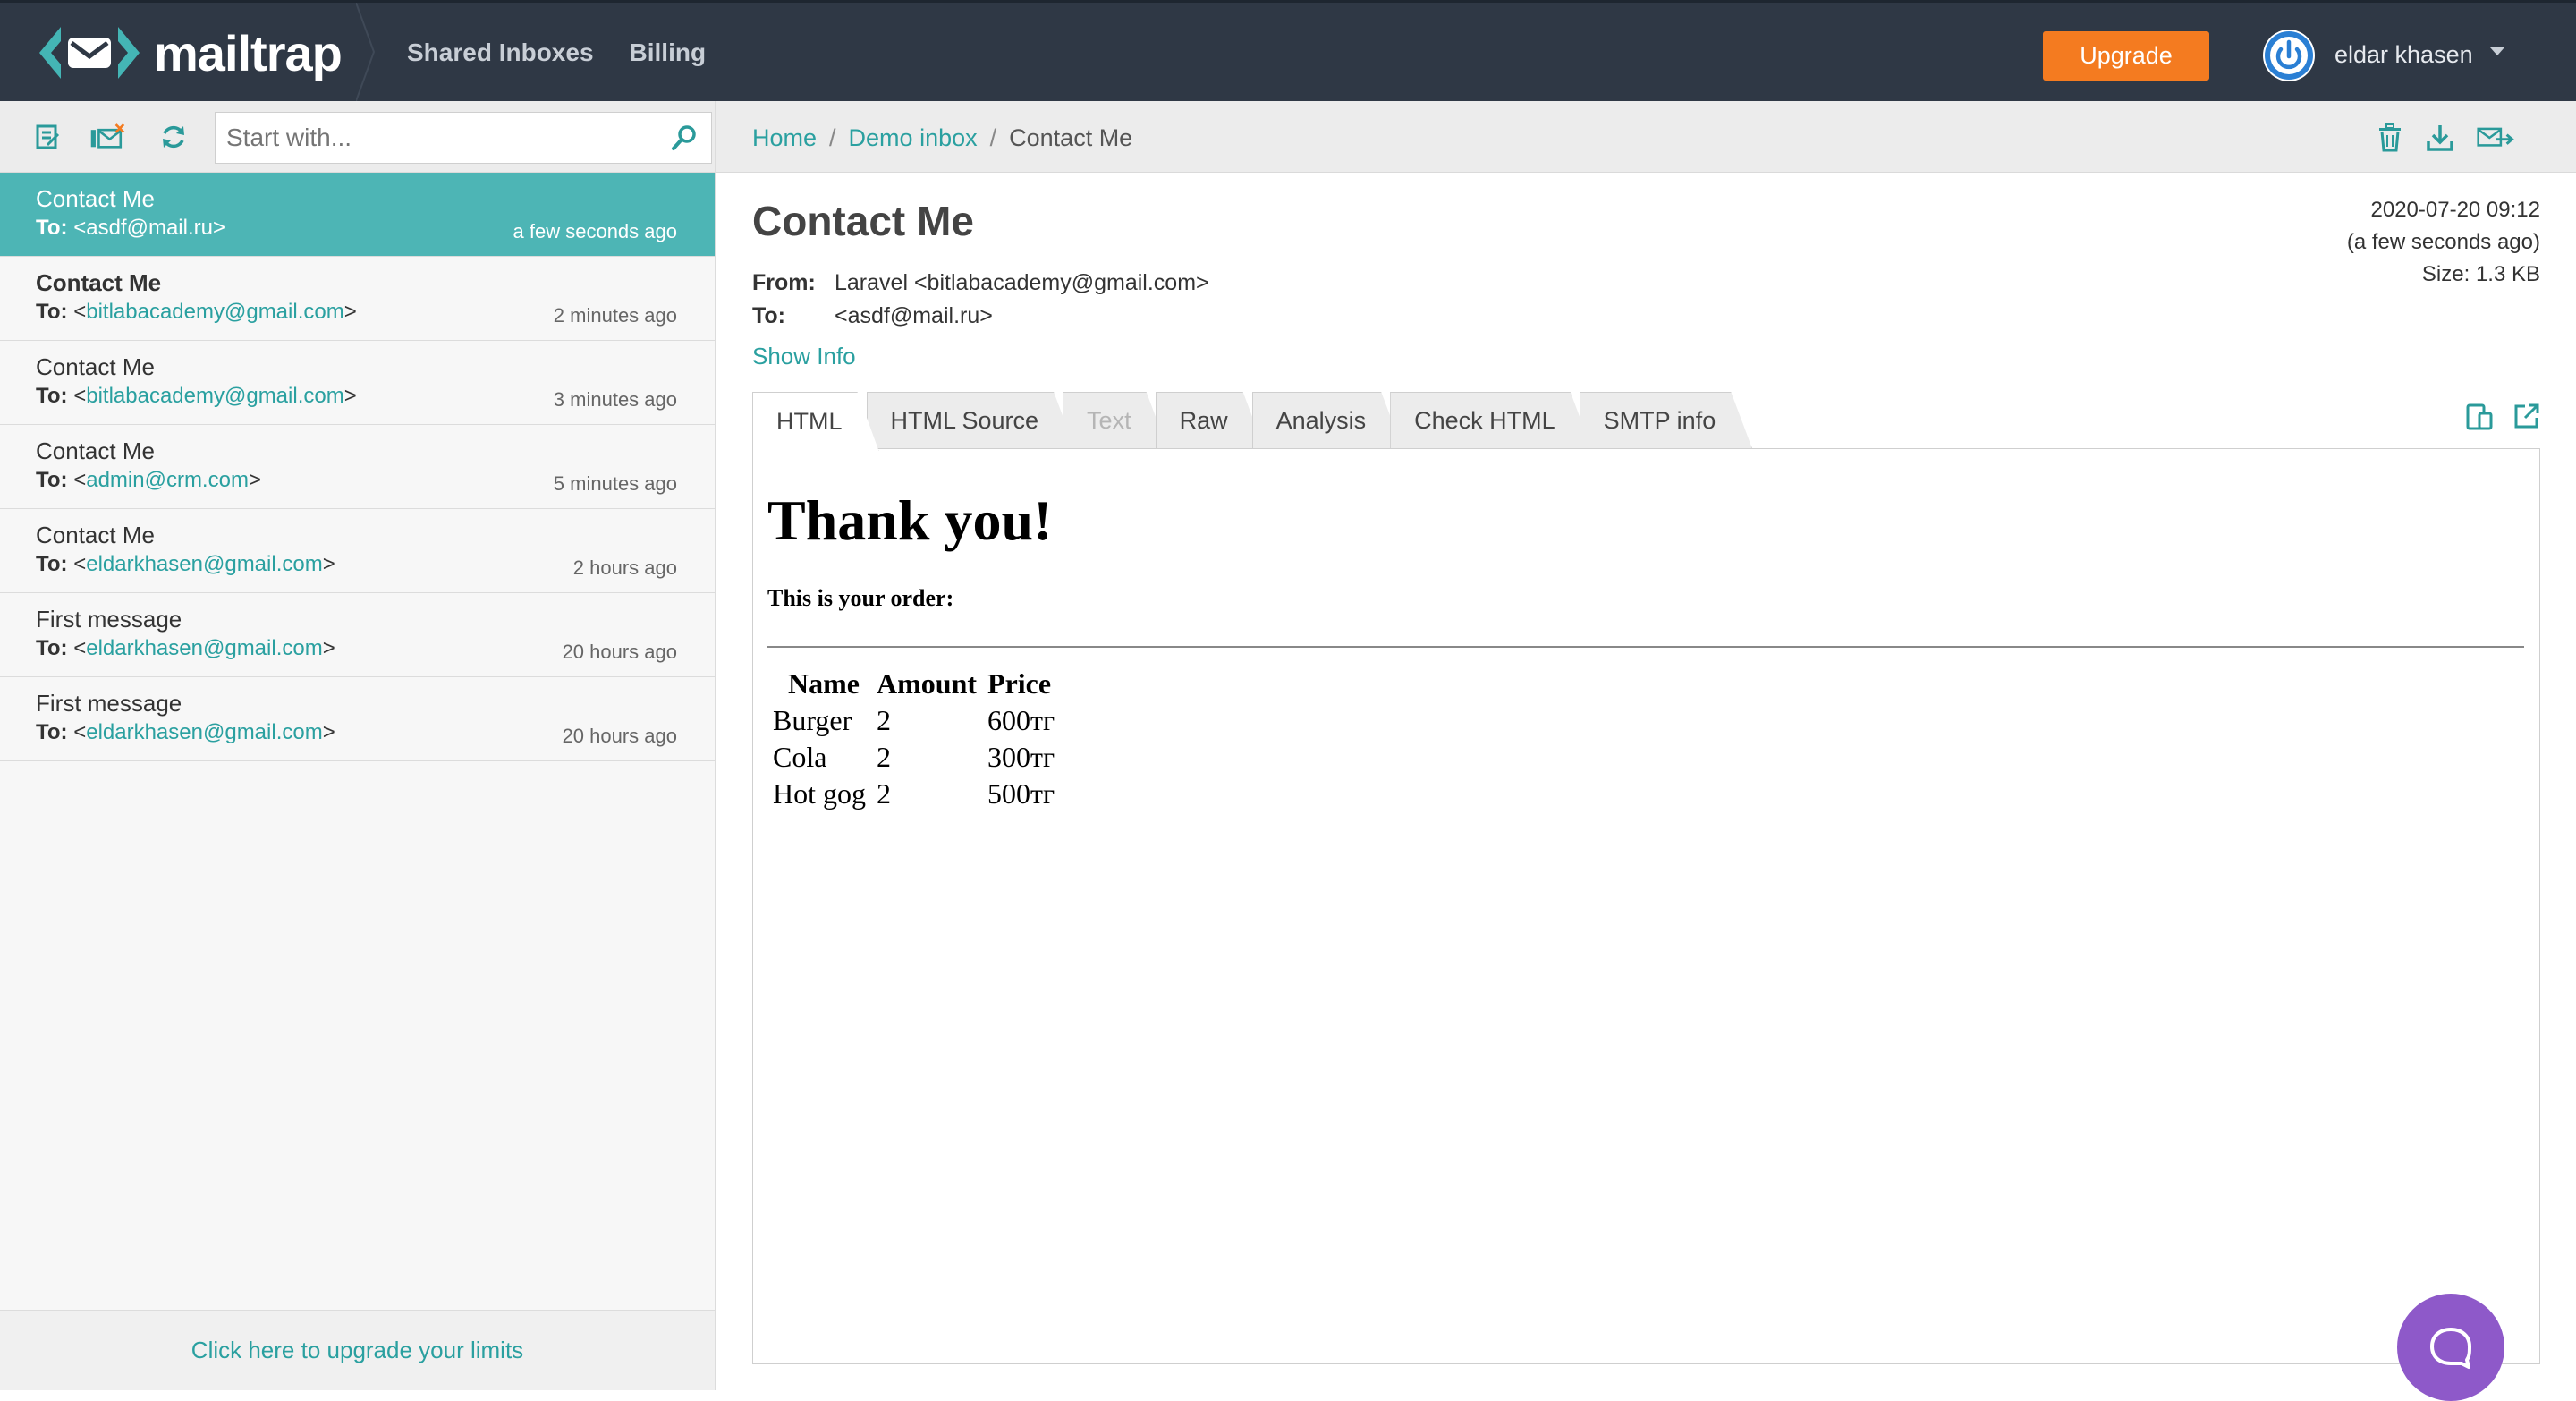 Image resolution: width=2576 pixels, height=1401 pixels. Describe the element at coordinates (860, 598) in the screenshot. I see `email-intro: This is your order:` at that location.